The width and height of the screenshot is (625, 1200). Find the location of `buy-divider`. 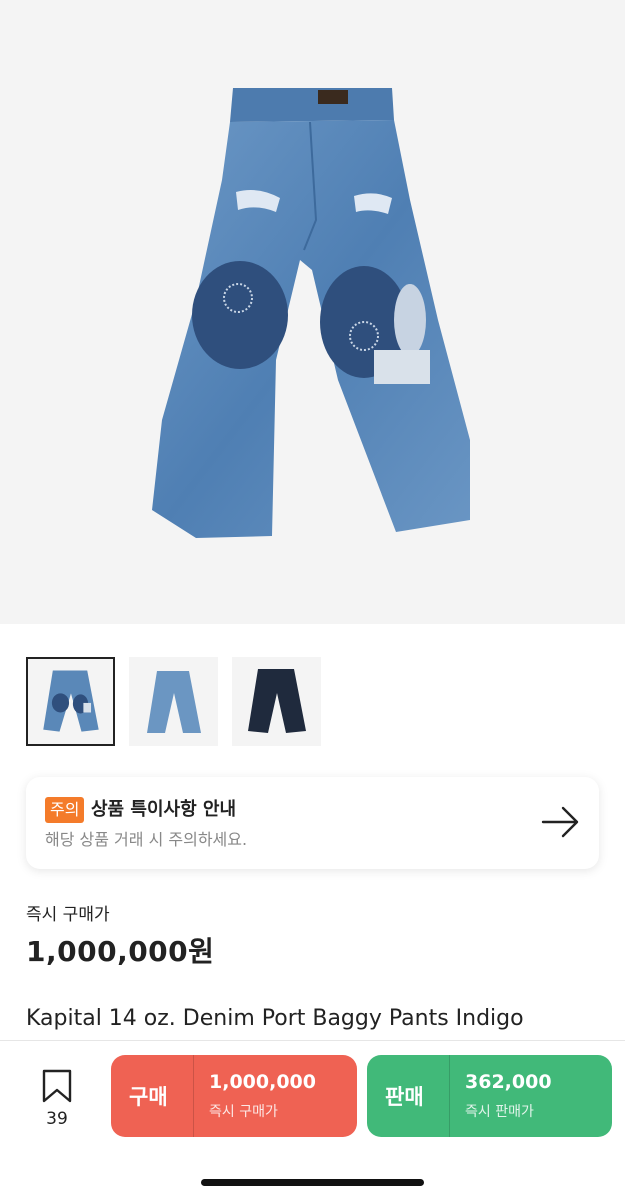

buy-divider is located at coordinates (193, 1096).